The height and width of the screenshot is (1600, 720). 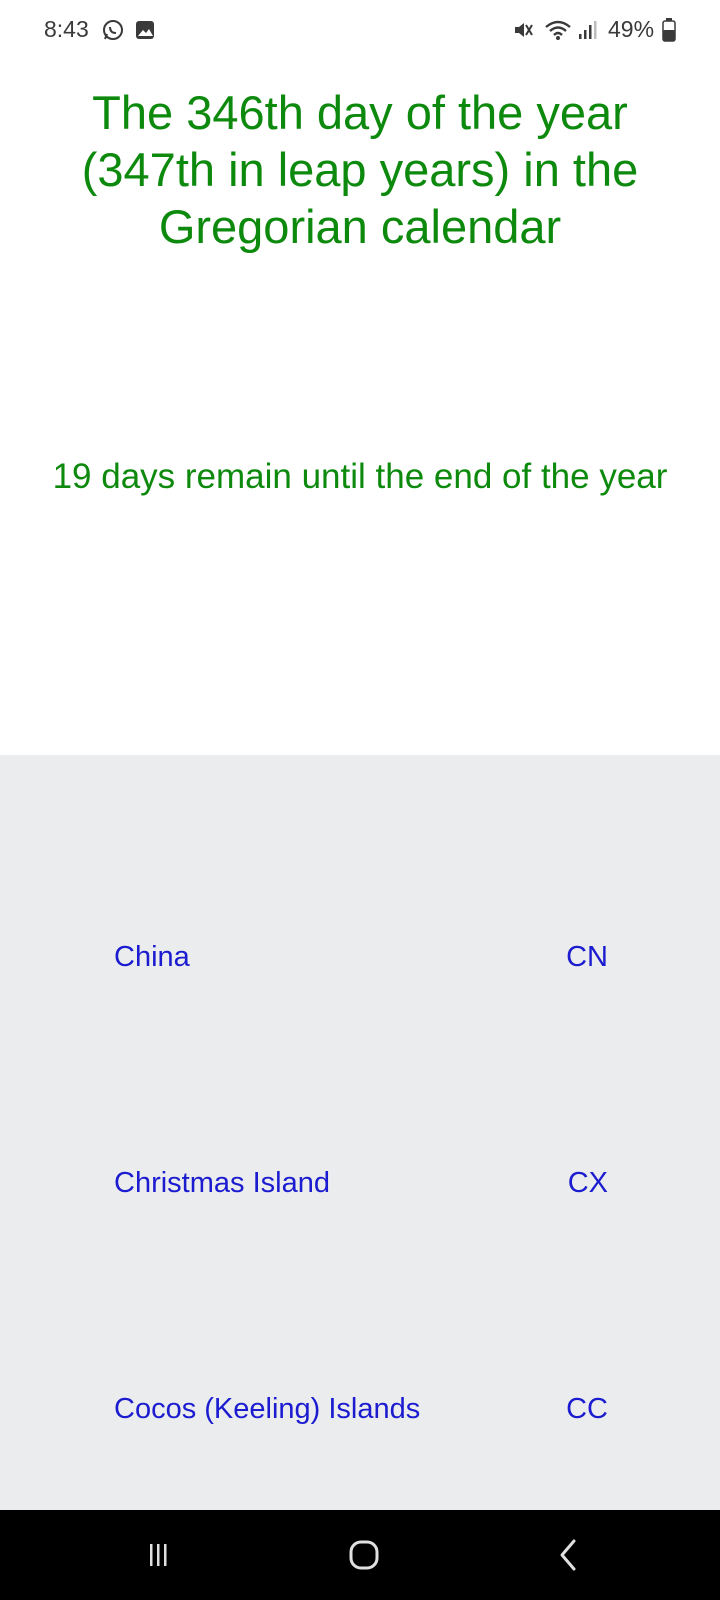 What do you see at coordinates (524, 30) in the screenshot?
I see `mute-icon` at bounding box center [524, 30].